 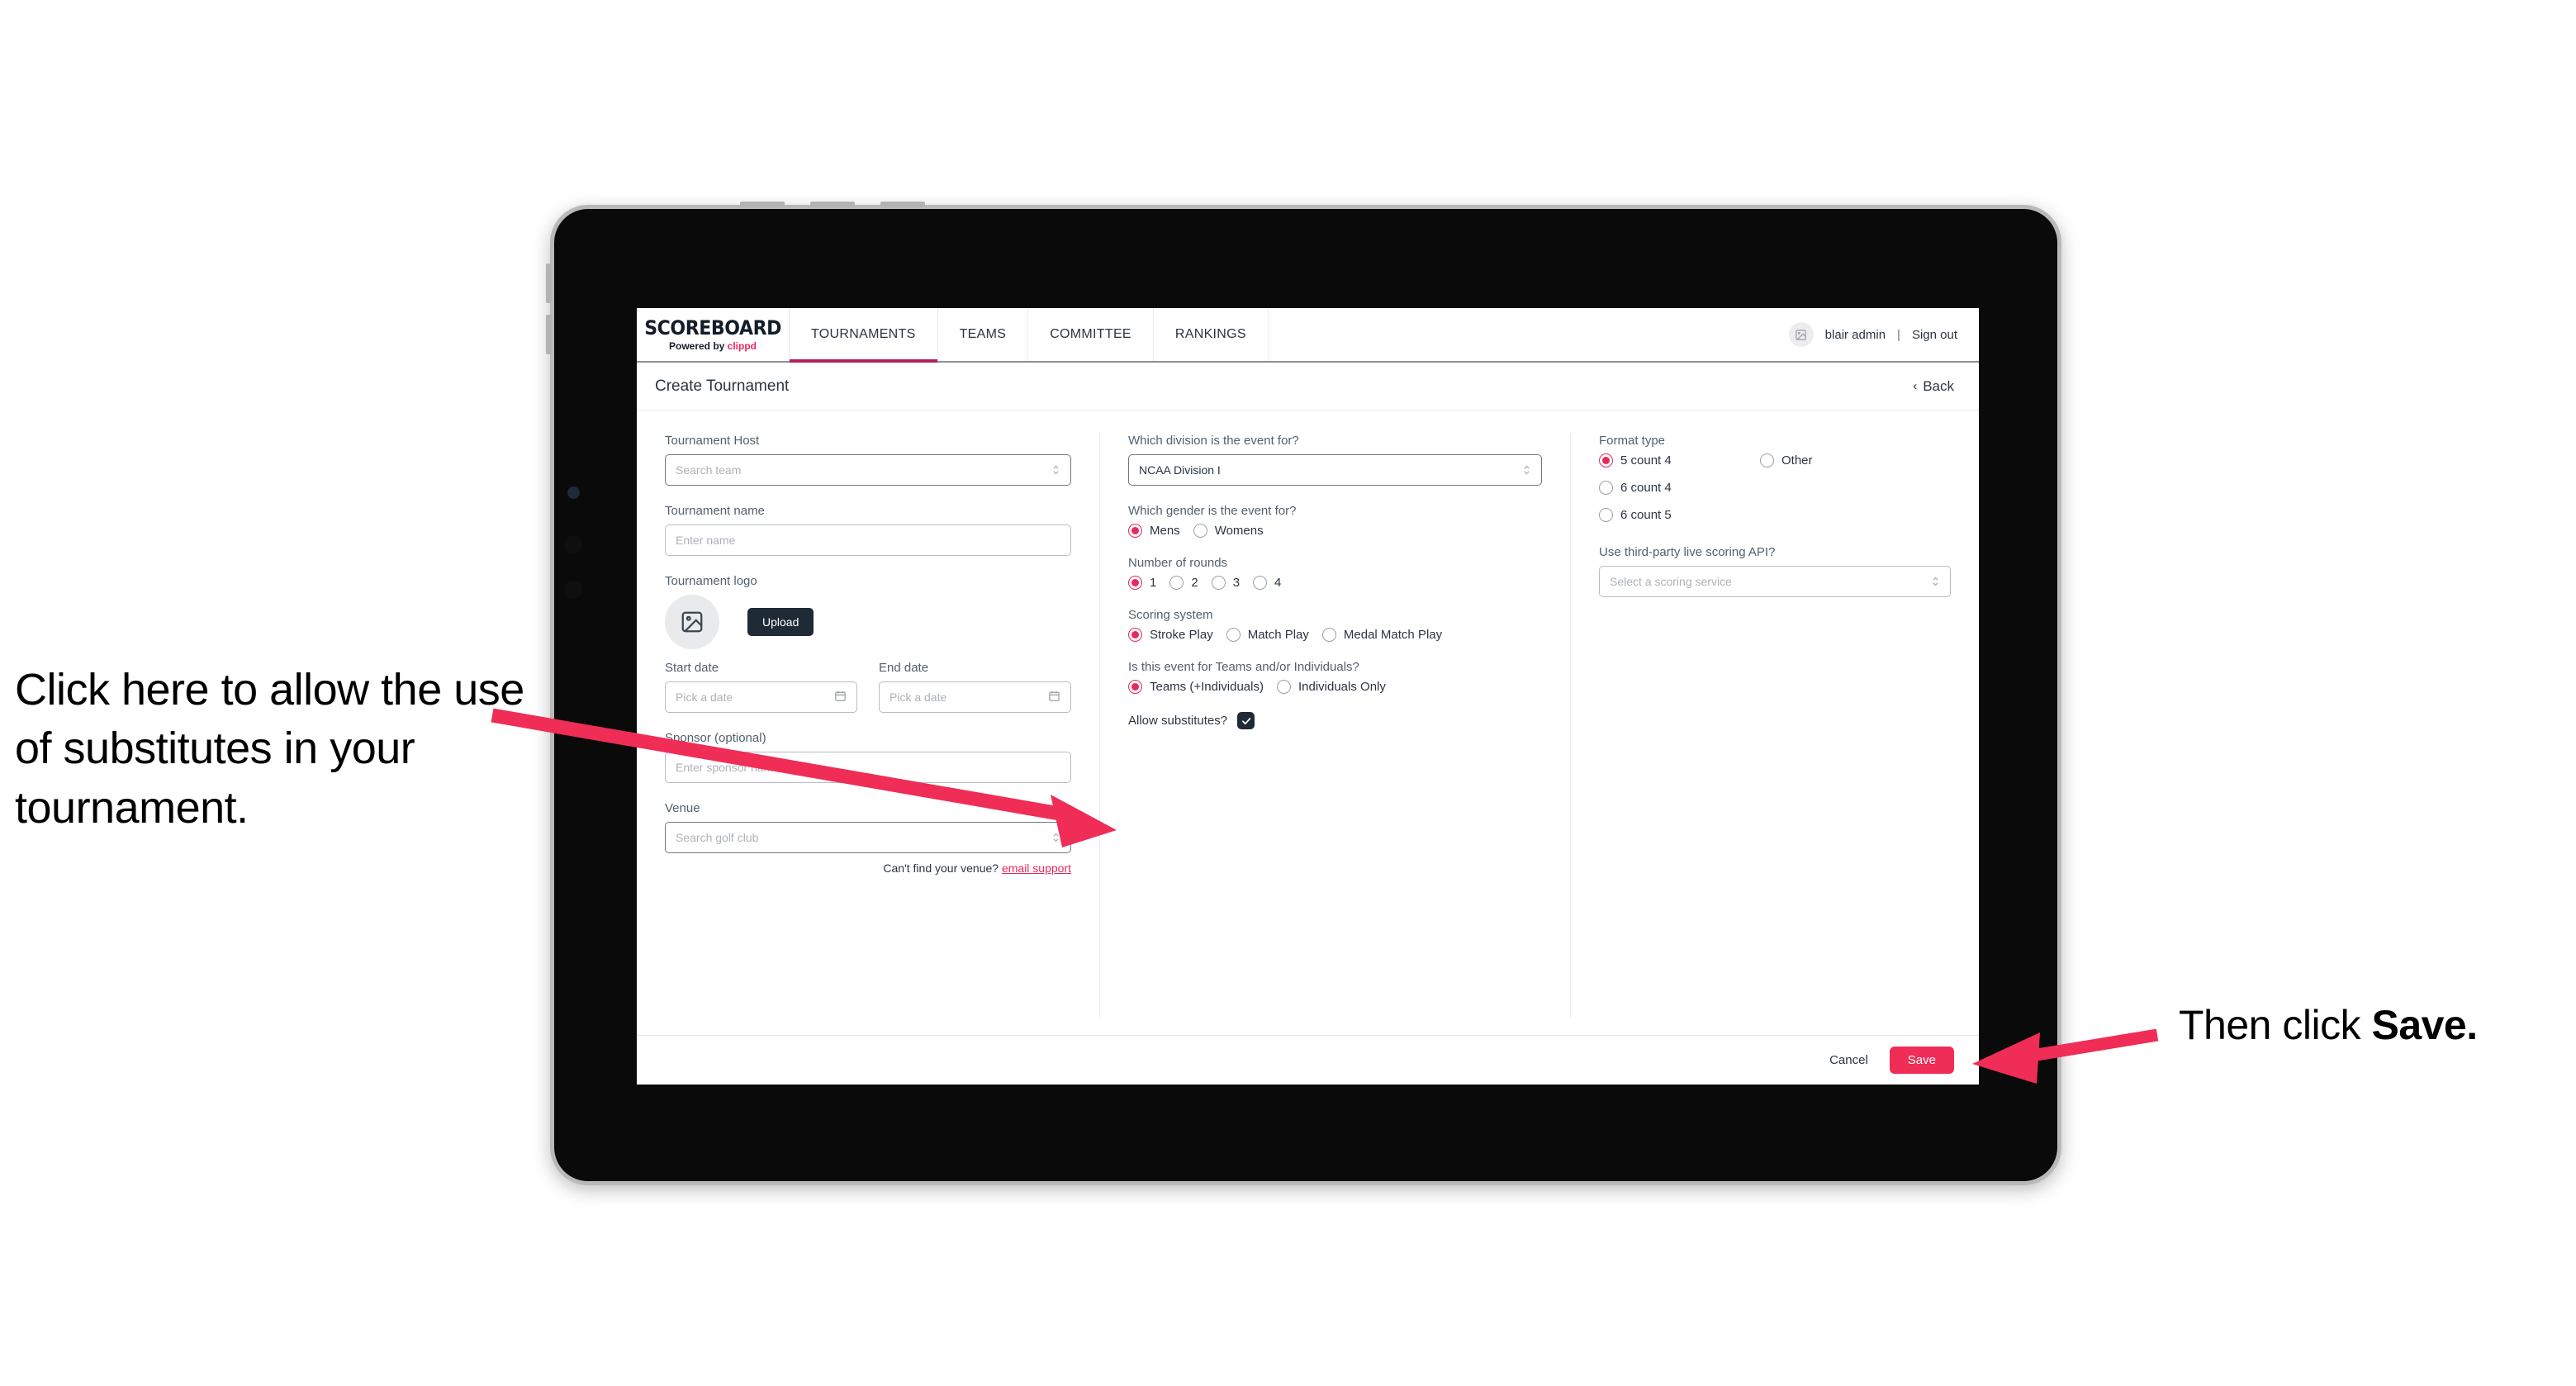 What do you see at coordinates (1212, 511) in the screenshot?
I see `gender-label: Which gender is the event for?` at bounding box center [1212, 511].